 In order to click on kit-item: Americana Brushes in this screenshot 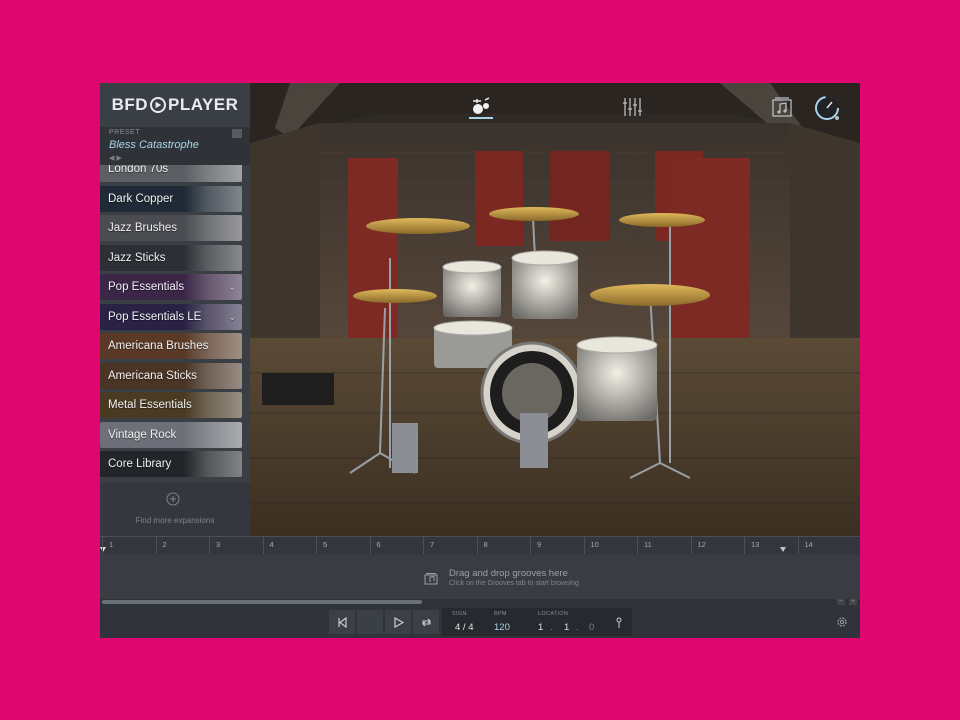, I will do `click(171, 346)`.